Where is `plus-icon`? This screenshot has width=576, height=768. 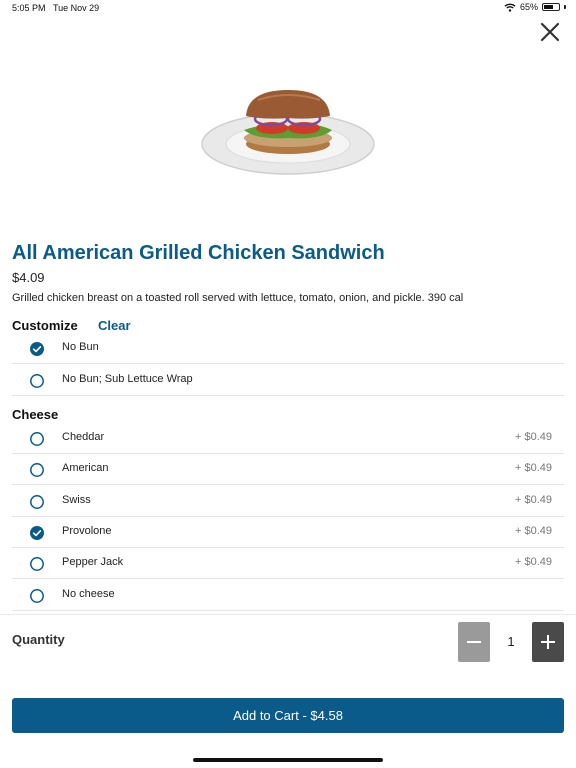
plus-icon is located at coordinates (548, 642).